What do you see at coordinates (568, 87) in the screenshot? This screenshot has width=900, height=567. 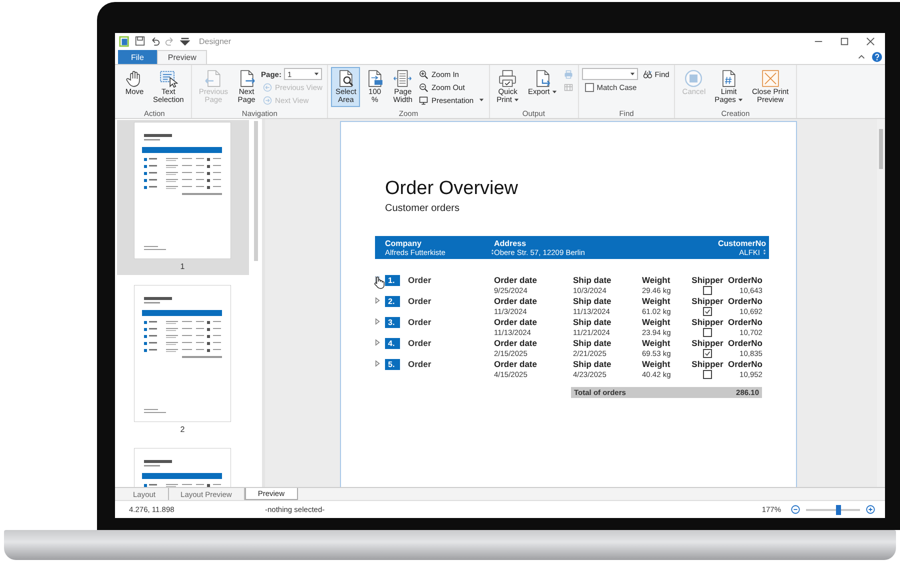 I see `grid-icon` at bounding box center [568, 87].